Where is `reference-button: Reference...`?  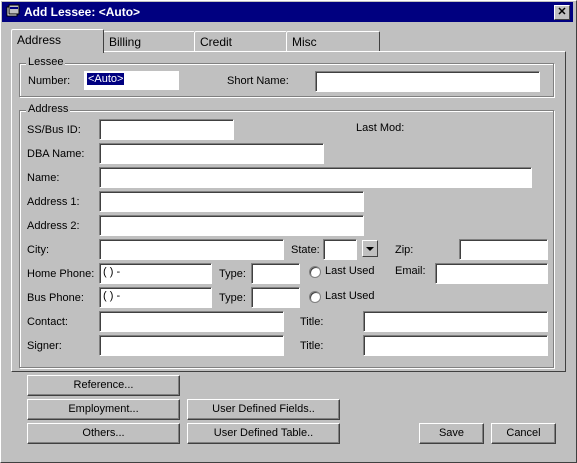
reference-button: Reference... is located at coordinates (103, 385).